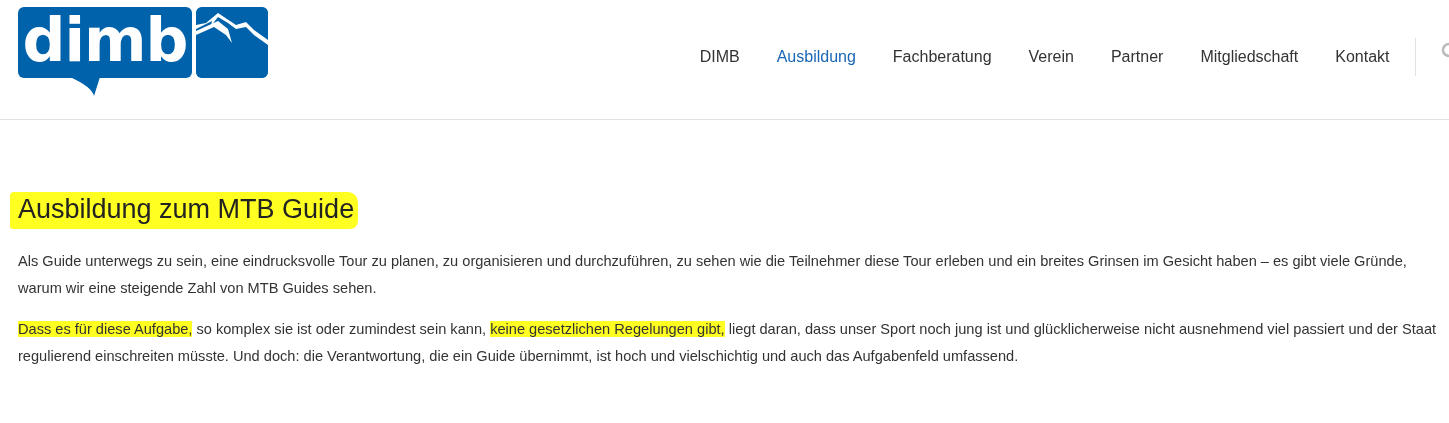  I want to click on nav-link: DIMB, so click(720, 57).